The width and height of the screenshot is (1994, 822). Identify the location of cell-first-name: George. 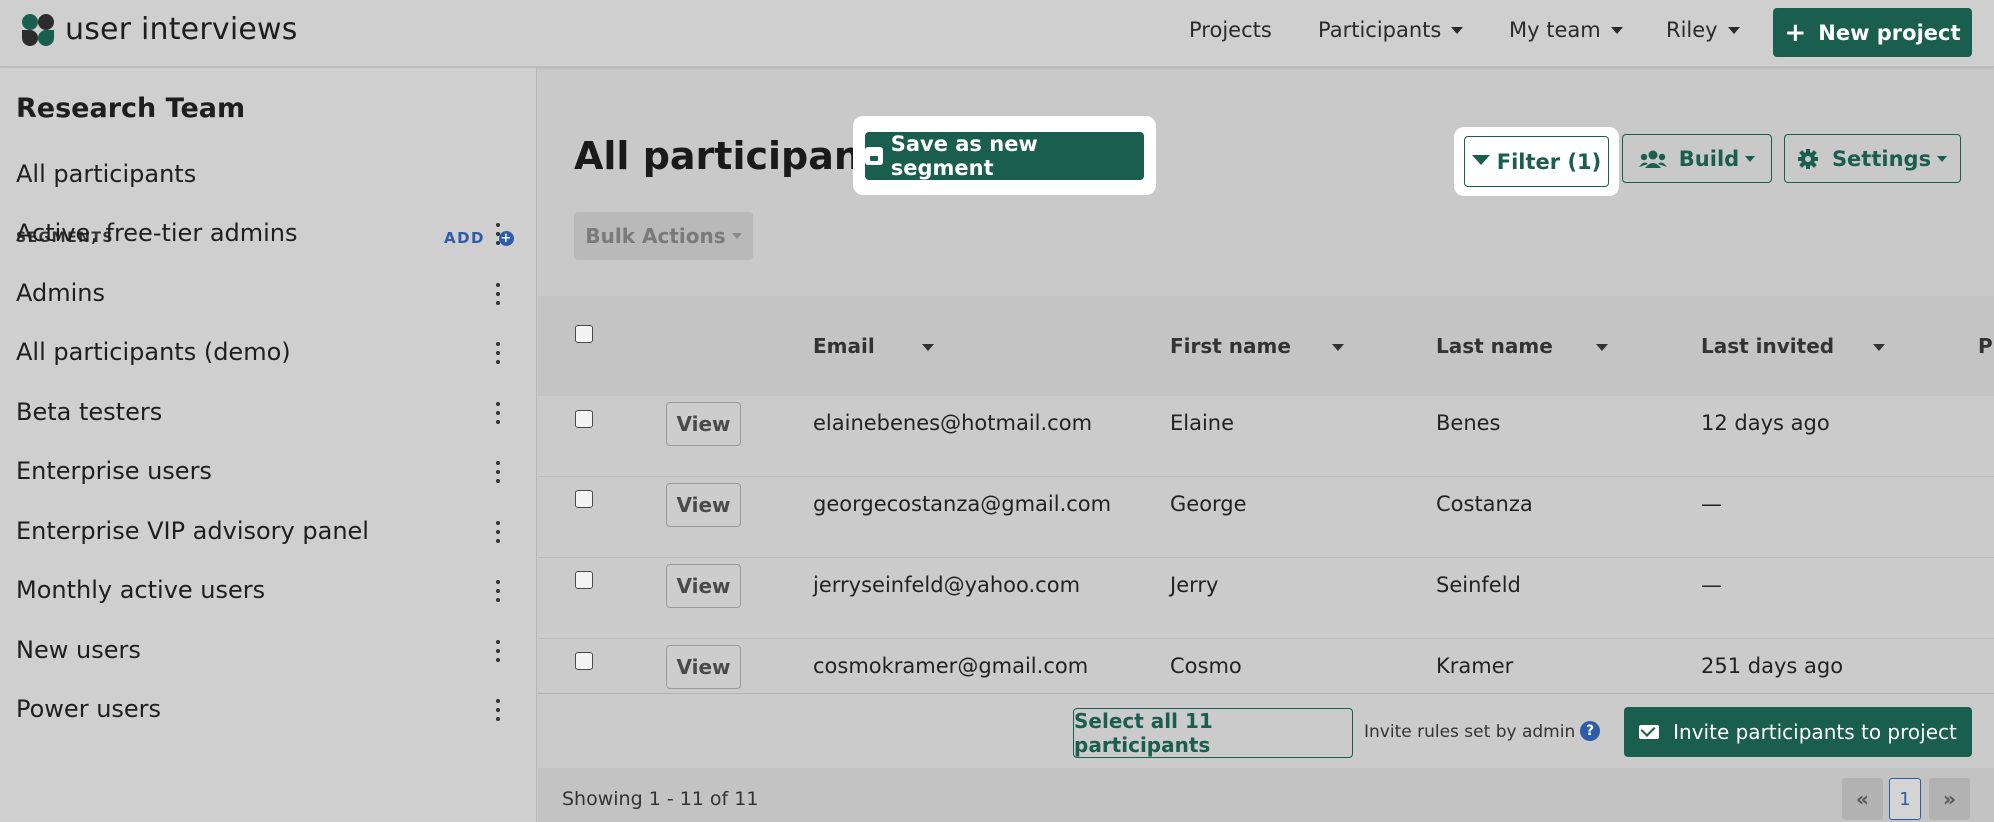
(1208, 504).